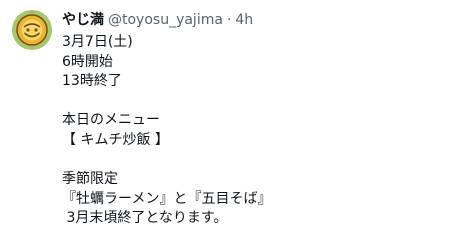 This screenshot has width=474, height=241. I want to click on post-line: 13時終了, so click(92, 81).